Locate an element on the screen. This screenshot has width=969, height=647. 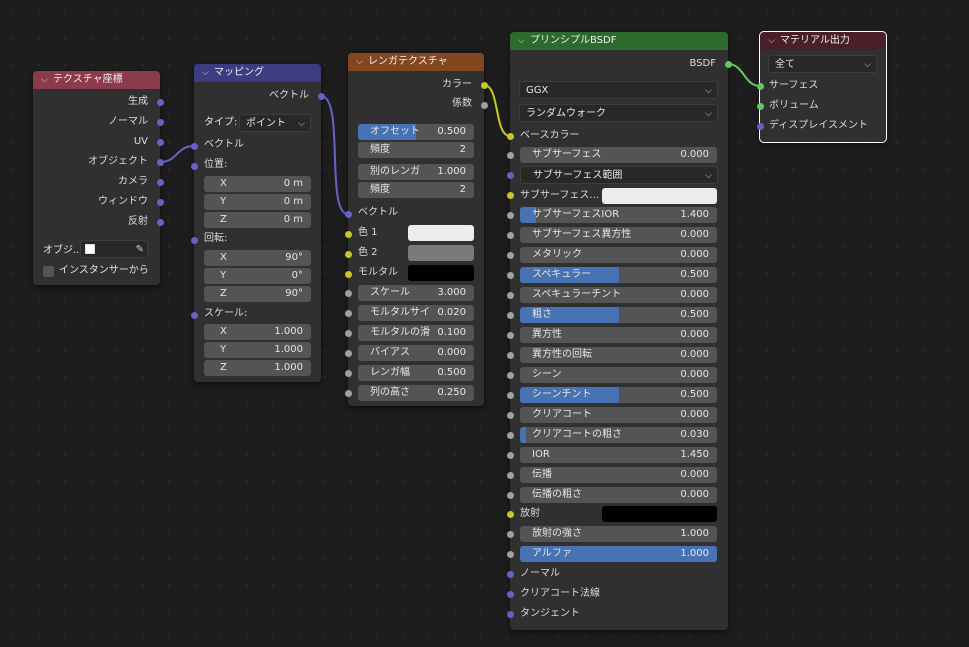
vector-component-field: Z 1.000 is located at coordinates (257, 368).